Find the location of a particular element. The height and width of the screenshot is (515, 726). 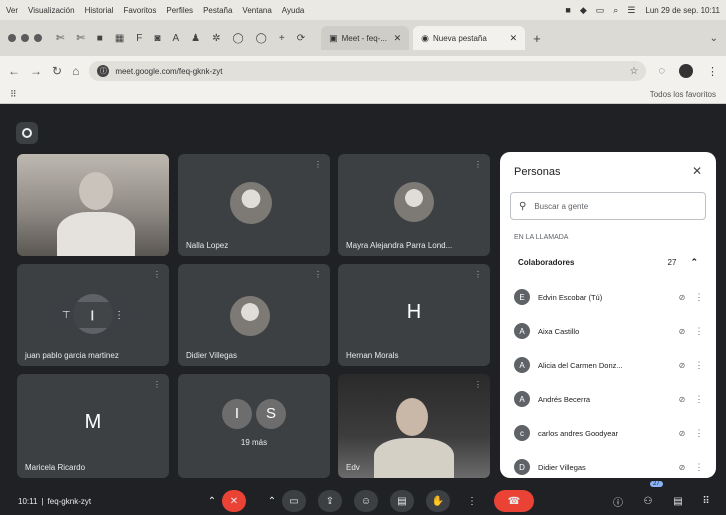

control-center-icon: ☰ is located at coordinates (631, 10).